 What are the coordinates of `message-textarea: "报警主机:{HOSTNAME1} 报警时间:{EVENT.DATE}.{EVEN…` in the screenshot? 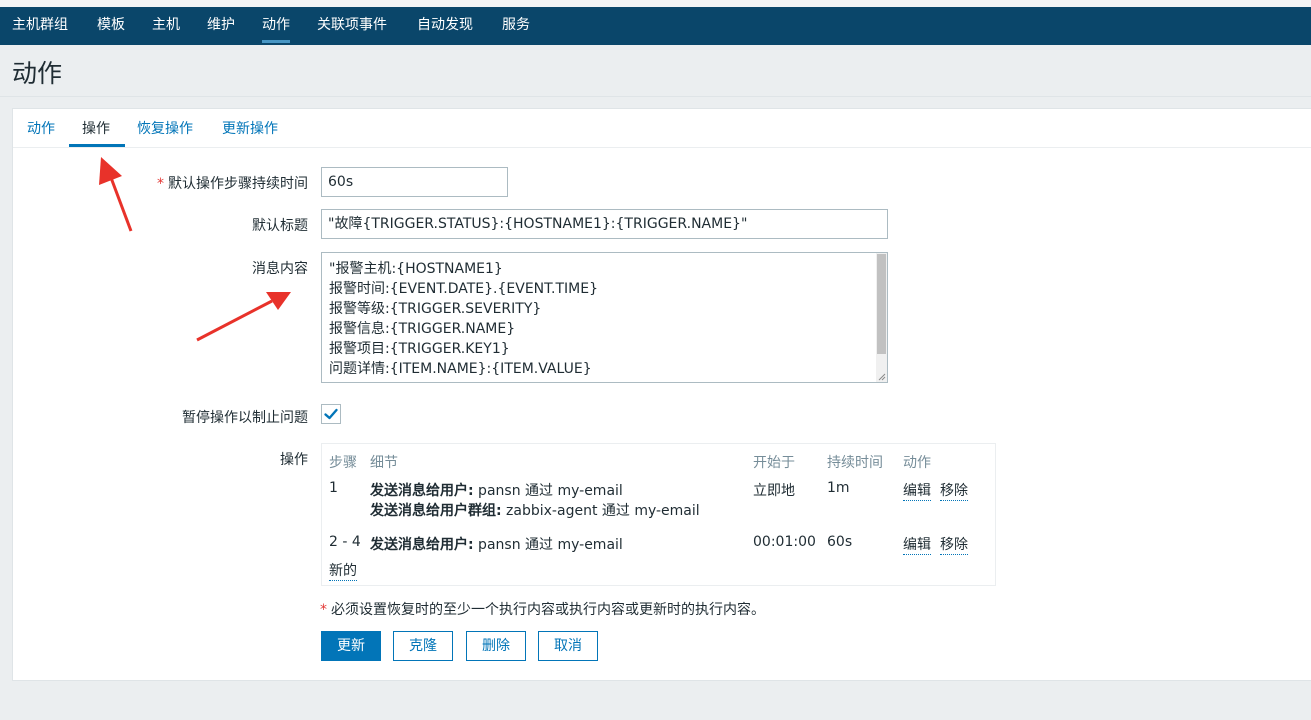 It's located at (604, 317).